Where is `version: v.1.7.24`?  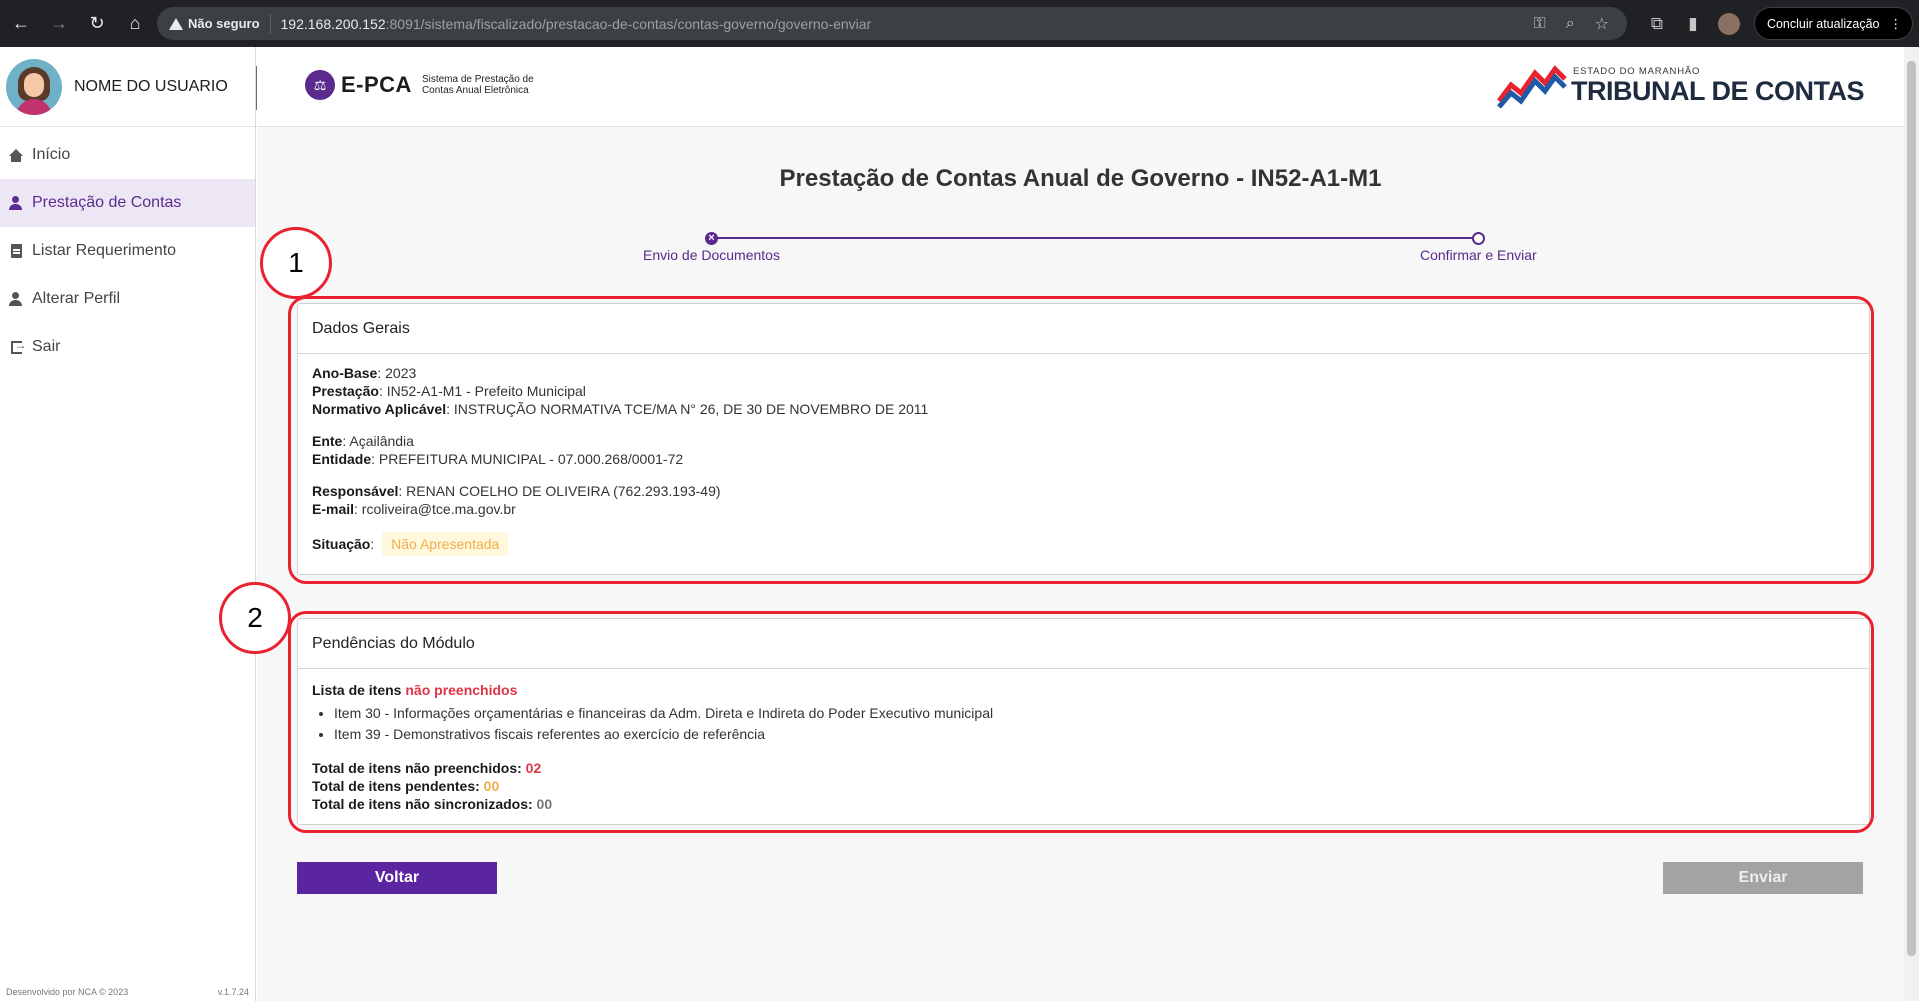 version: v.1.7.24 is located at coordinates (233, 992).